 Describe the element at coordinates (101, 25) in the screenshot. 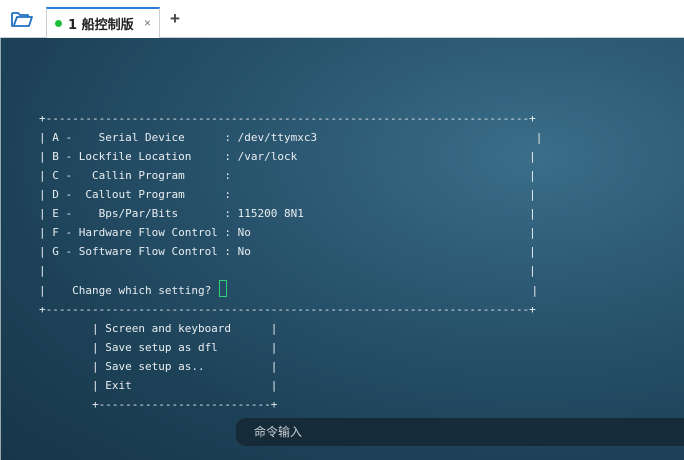

I see `tab-label: 1 船控制版` at that location.